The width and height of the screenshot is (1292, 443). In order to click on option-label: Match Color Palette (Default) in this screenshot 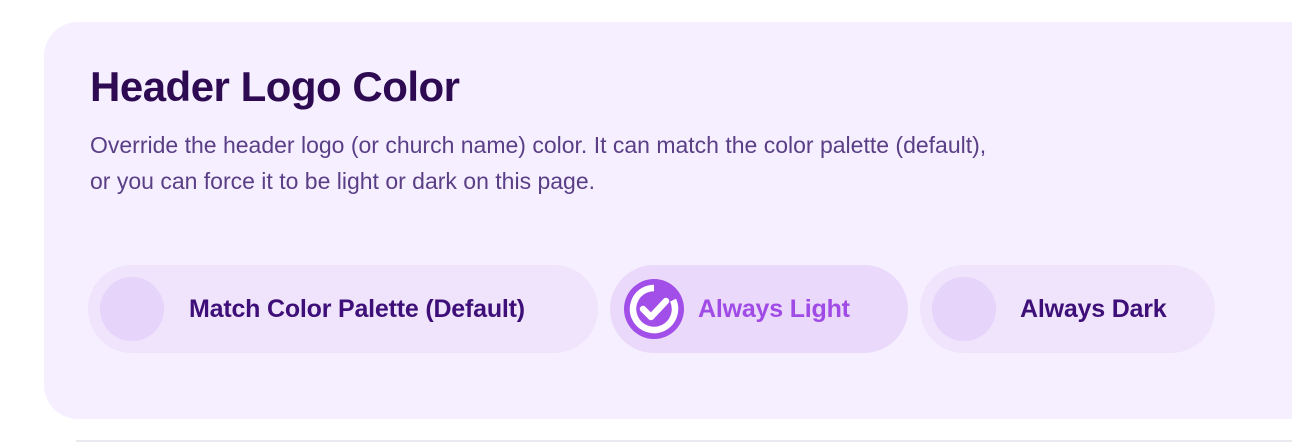, I will do `click(357, 308)`.